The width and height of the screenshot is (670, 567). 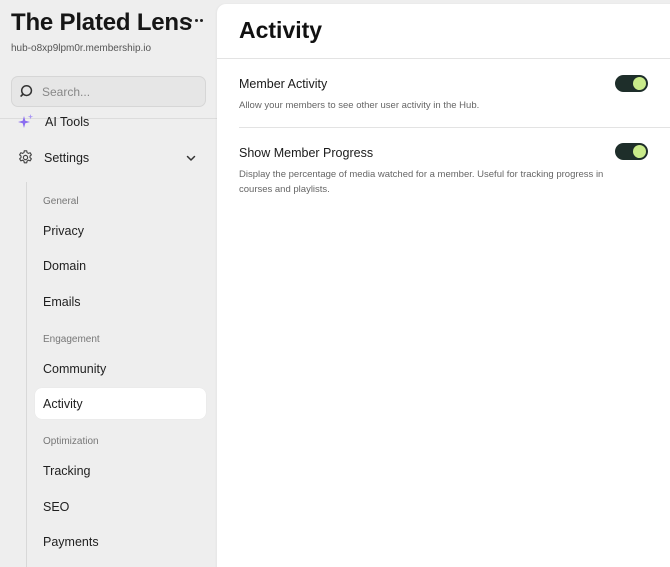 I want to click on search-icon, so click(x=26, y=90).